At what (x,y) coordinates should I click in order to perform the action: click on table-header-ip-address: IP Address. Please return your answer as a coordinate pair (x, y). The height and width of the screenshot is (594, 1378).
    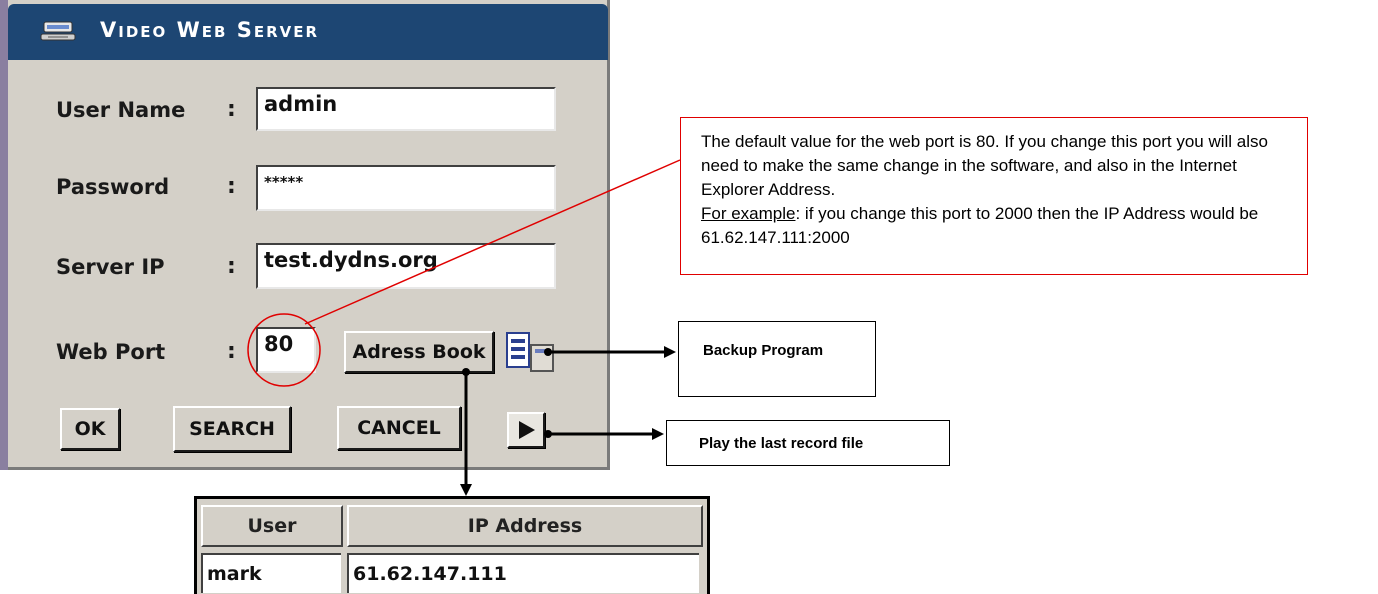
    Looking at the image, I should click on (525, 526).